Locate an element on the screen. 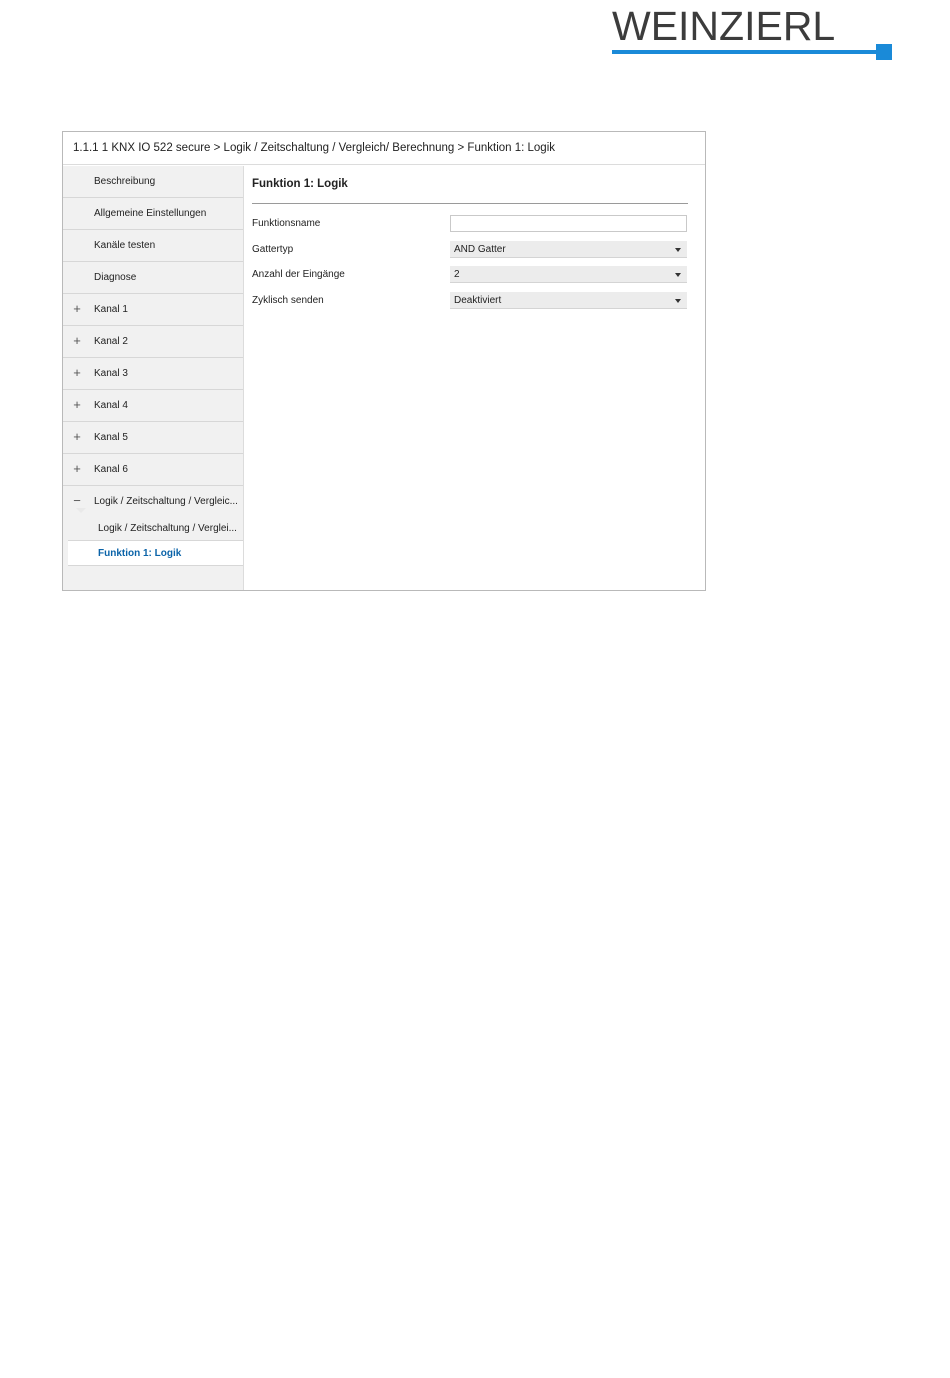 This screenshot has width=950, height=1378. sidebar-item-label: Kanal 2 is located at coordinates (111, 341).